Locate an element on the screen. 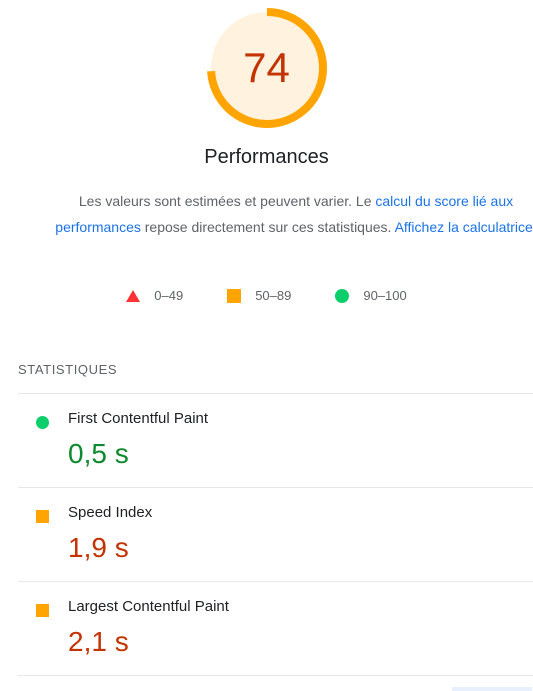 This screenshot has width=533, height=691. legend-fail-range: 0–49 is located at coordinates (169, 295).